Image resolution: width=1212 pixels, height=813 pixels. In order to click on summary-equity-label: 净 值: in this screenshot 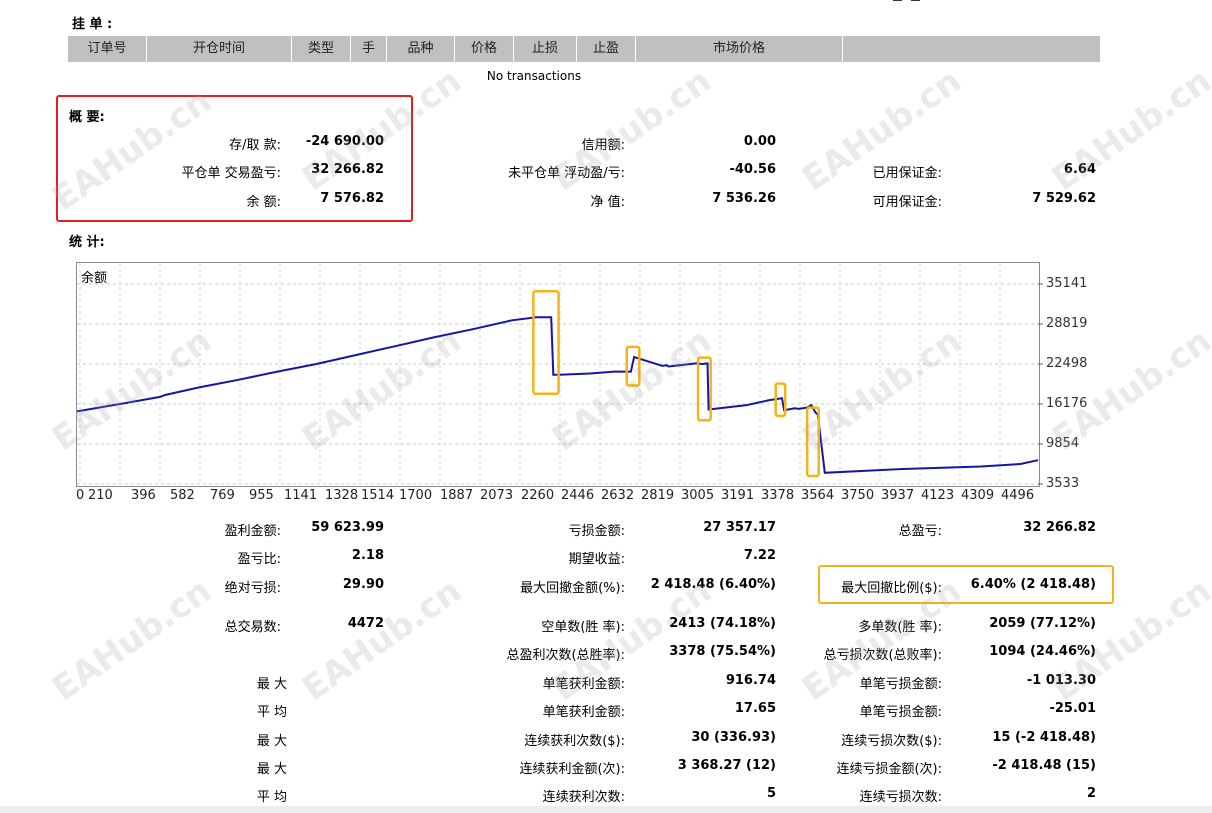, I will do `click(607, 202)`.